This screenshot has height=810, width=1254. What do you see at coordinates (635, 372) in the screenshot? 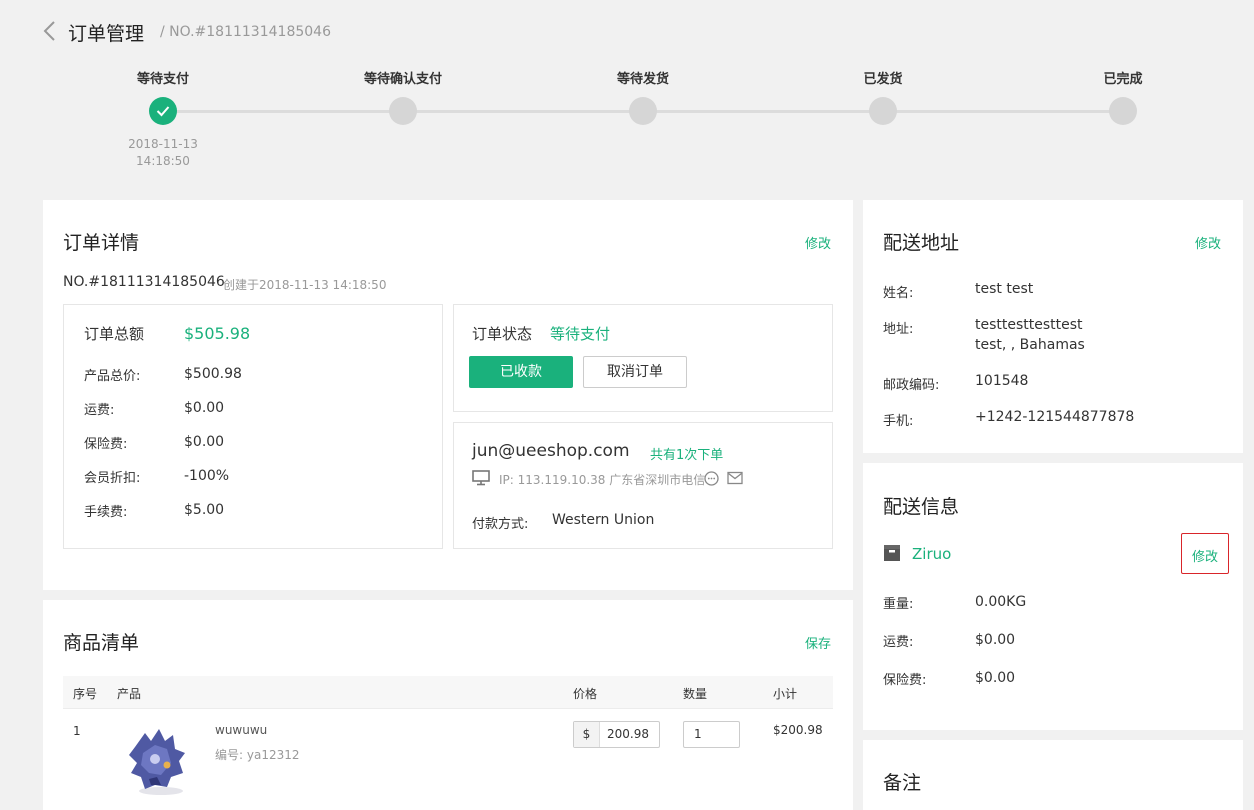
I see `cancel-order-button: 取消订单` at bounding box center [635, 372].